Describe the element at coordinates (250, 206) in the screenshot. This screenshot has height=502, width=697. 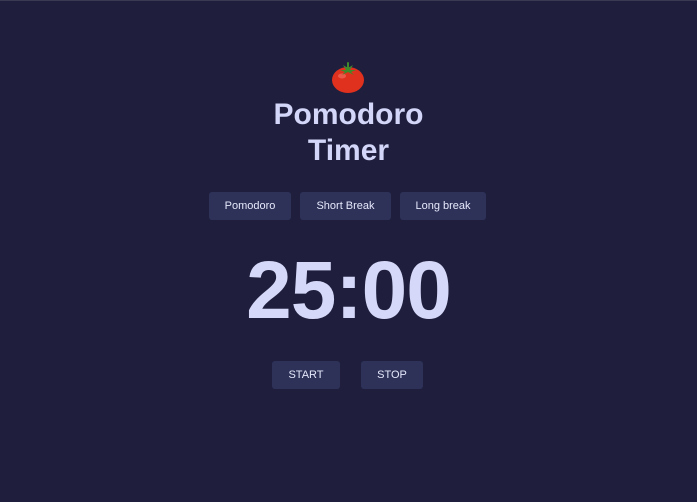
I see `tab-pomodoro: Pomodoro` at that location.